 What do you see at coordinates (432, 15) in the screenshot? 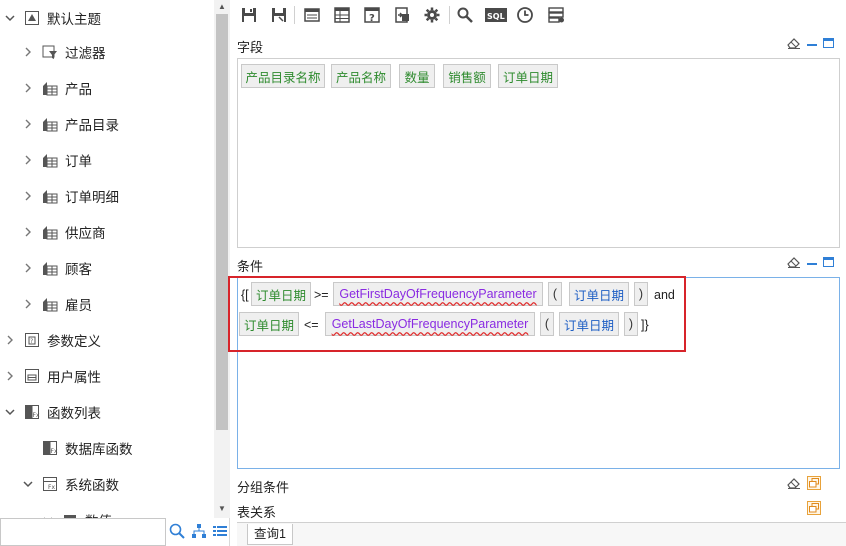
I see `settings-icon` at bounding box center [432, 15].